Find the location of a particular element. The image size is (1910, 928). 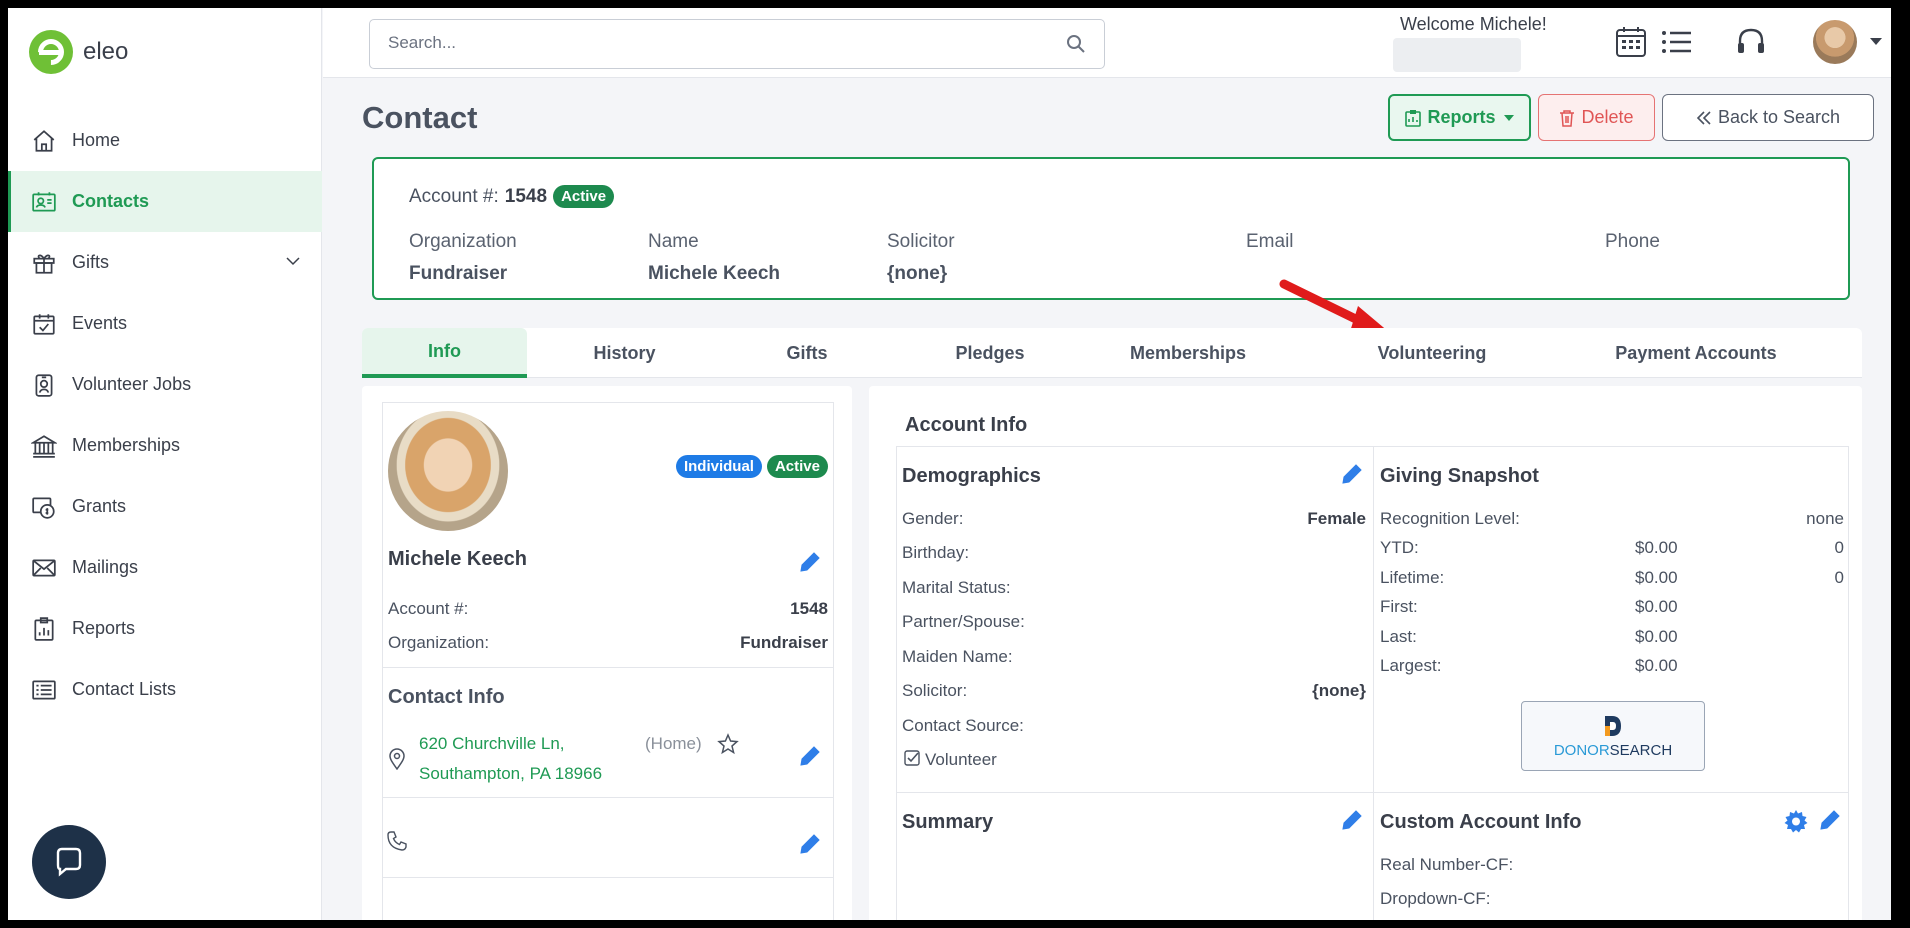

profile-photo is located at coordinates (448, 471).